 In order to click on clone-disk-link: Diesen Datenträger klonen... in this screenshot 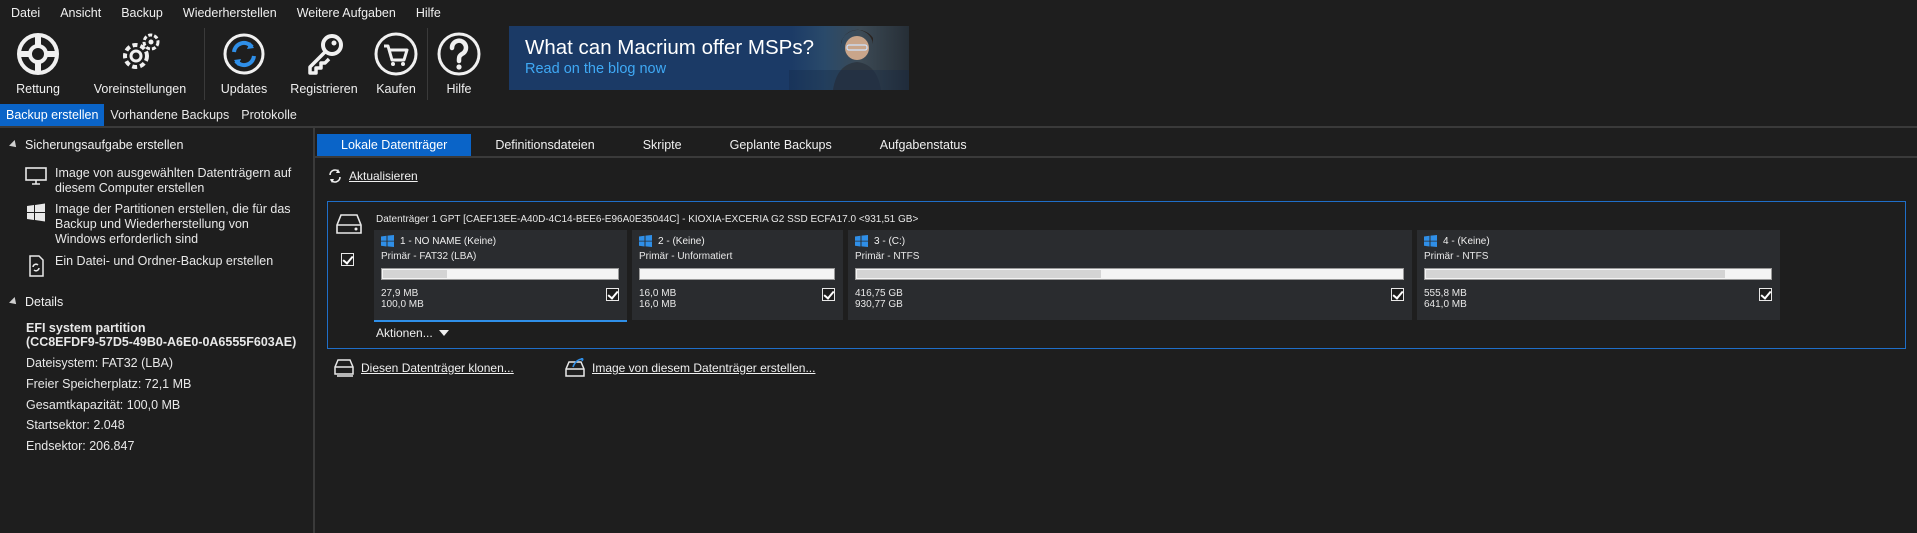, I will do `click(423, 368)`.